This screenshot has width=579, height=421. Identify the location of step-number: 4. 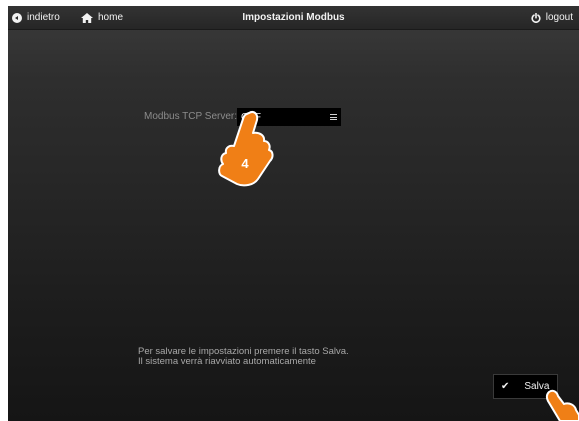
(245, 163).